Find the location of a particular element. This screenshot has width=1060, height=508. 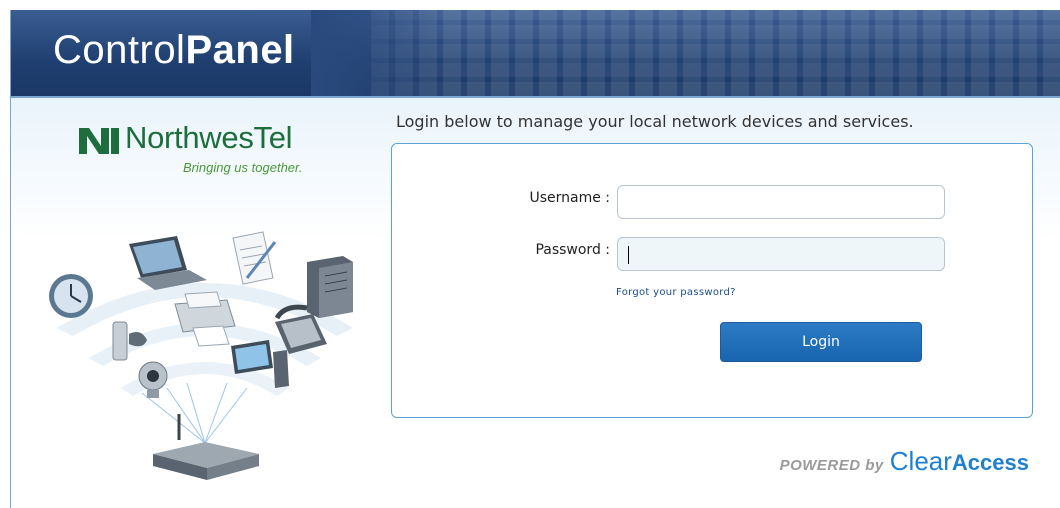

powered-by-clearaccess: POWERED by ClearAccess is located at coordinates (904, 461).